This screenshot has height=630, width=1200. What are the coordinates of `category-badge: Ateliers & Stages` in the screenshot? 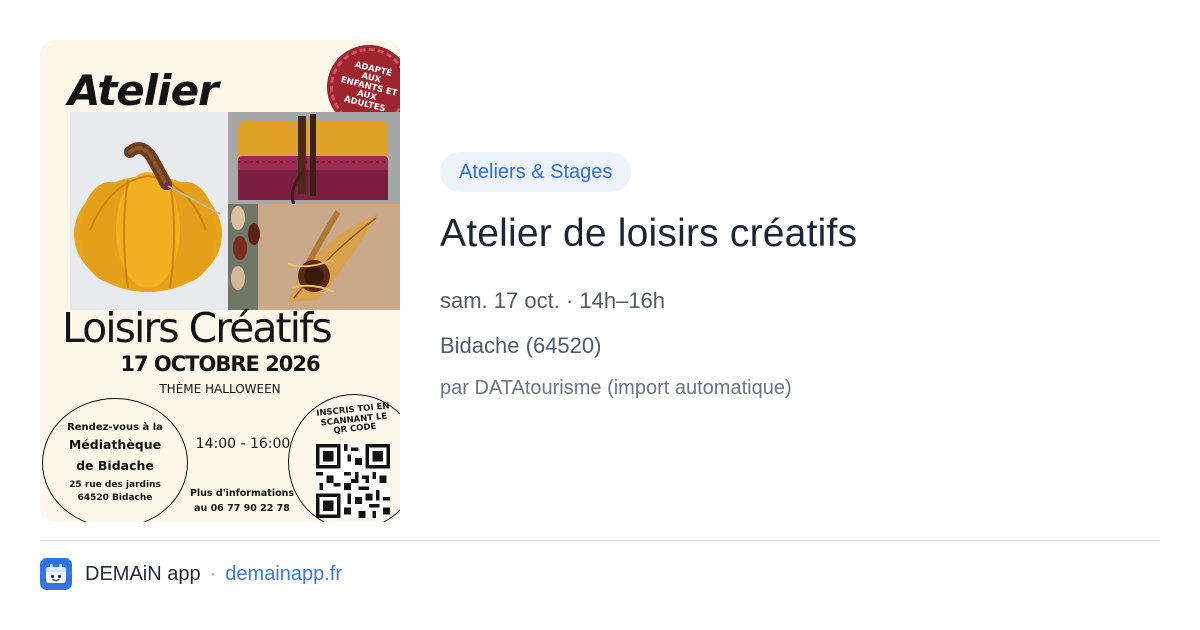 It's located at (536, 172).